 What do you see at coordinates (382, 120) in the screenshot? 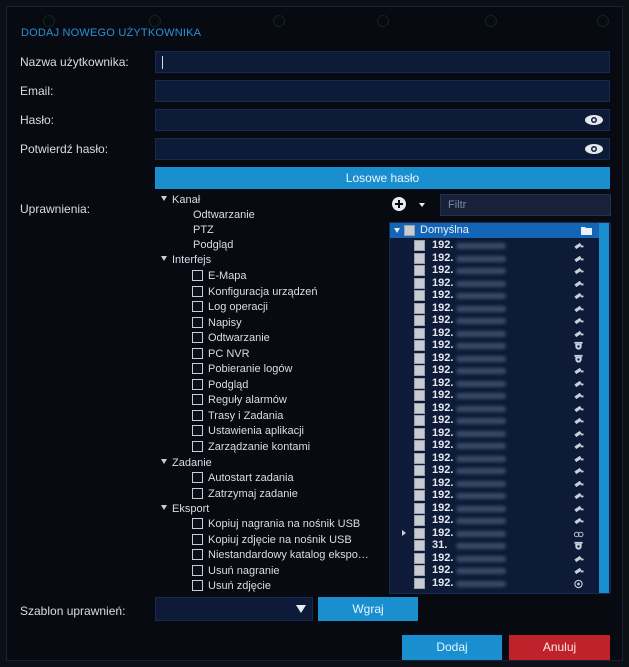
I see `password-field` at bounding box center [382, 120].